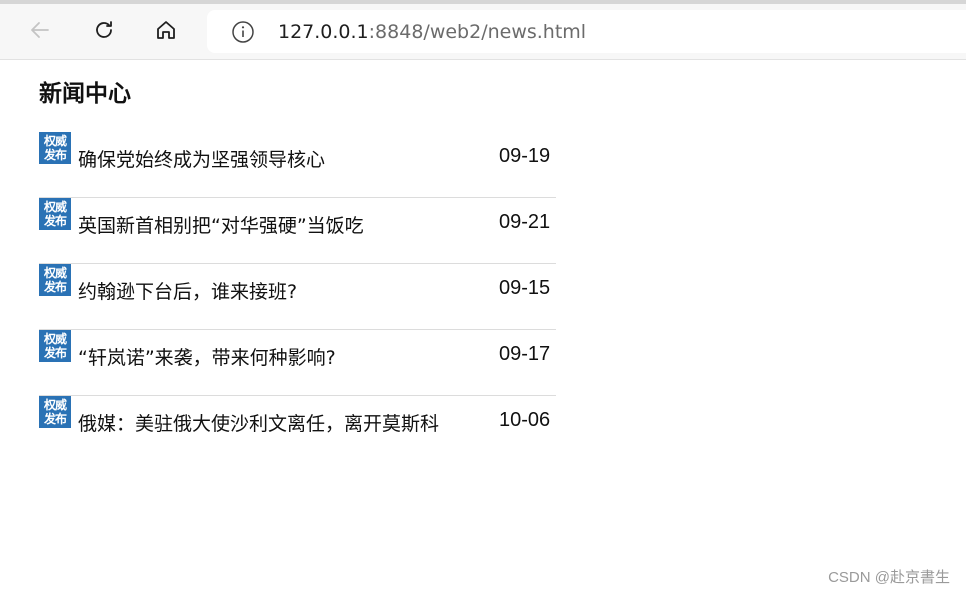  What do you see at coordinates (85, 94) in the screenshot?
I see `page-title: 新闻中心` at bounding box center [85, 94].